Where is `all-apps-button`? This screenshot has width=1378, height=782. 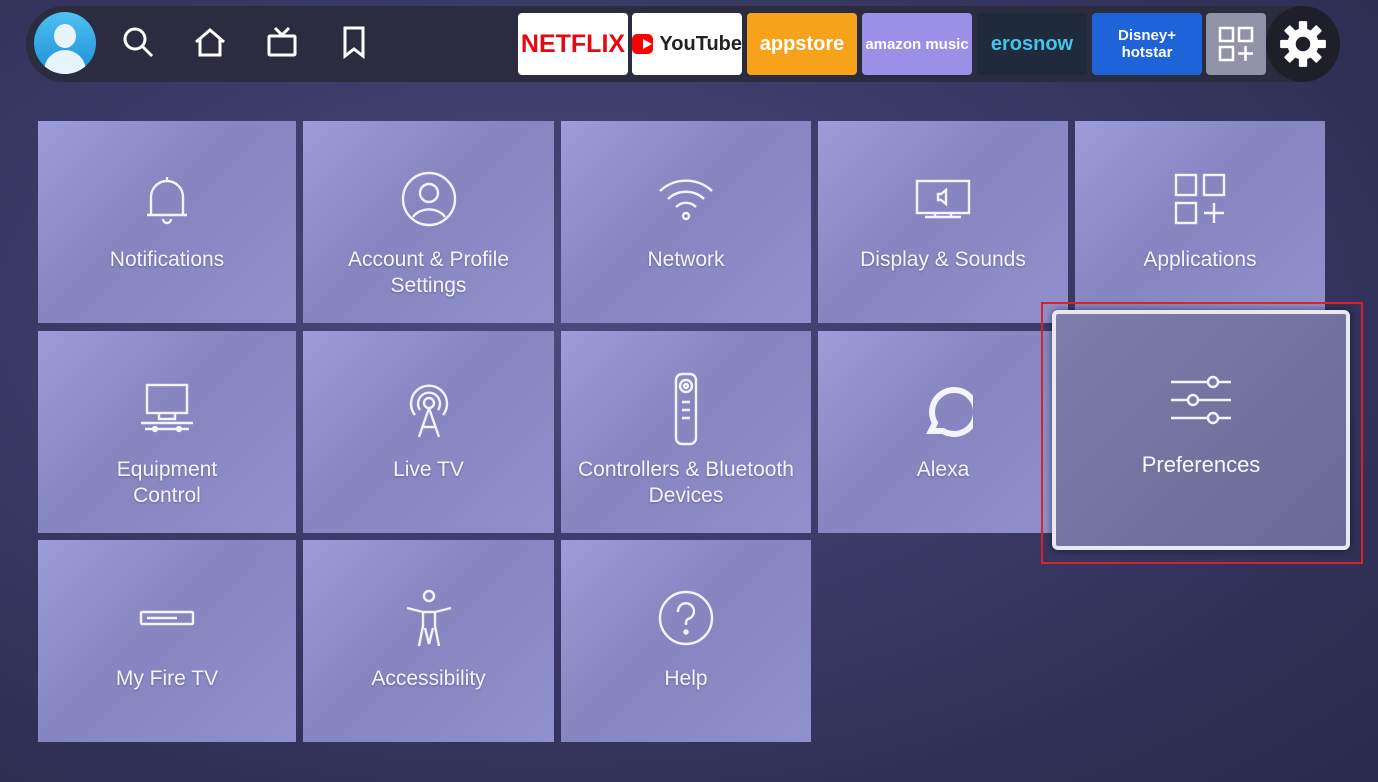 all-apps-button is located at coordinates (1236, 44).